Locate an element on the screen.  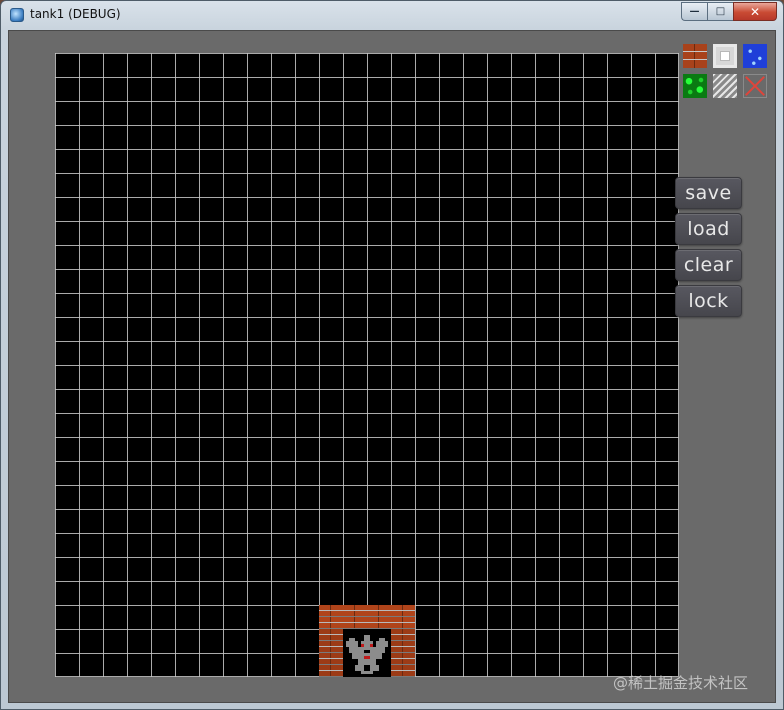
clear-button: clear is located at coordinates (708, 265).